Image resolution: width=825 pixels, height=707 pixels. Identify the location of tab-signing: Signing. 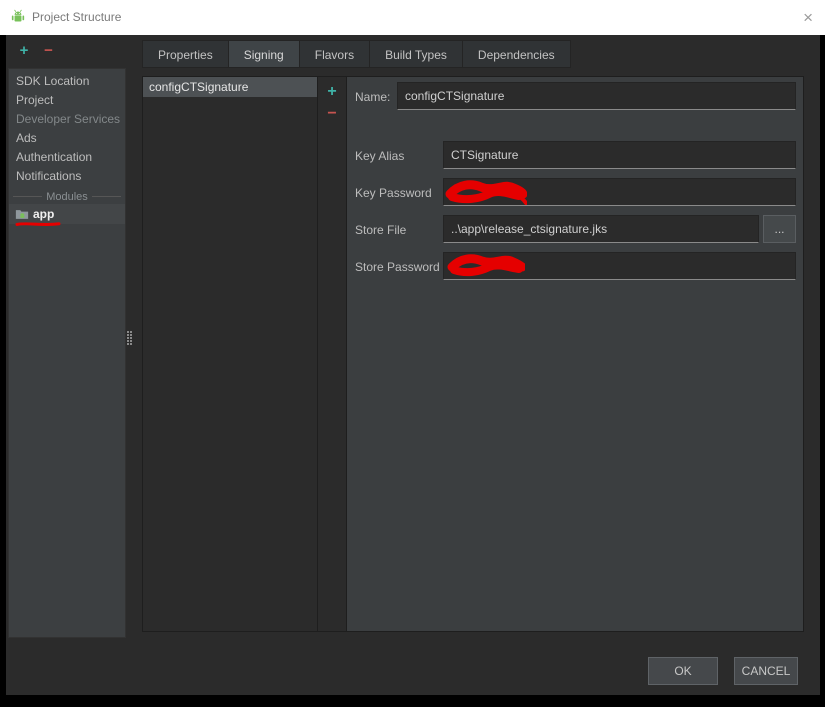
(264, 54).